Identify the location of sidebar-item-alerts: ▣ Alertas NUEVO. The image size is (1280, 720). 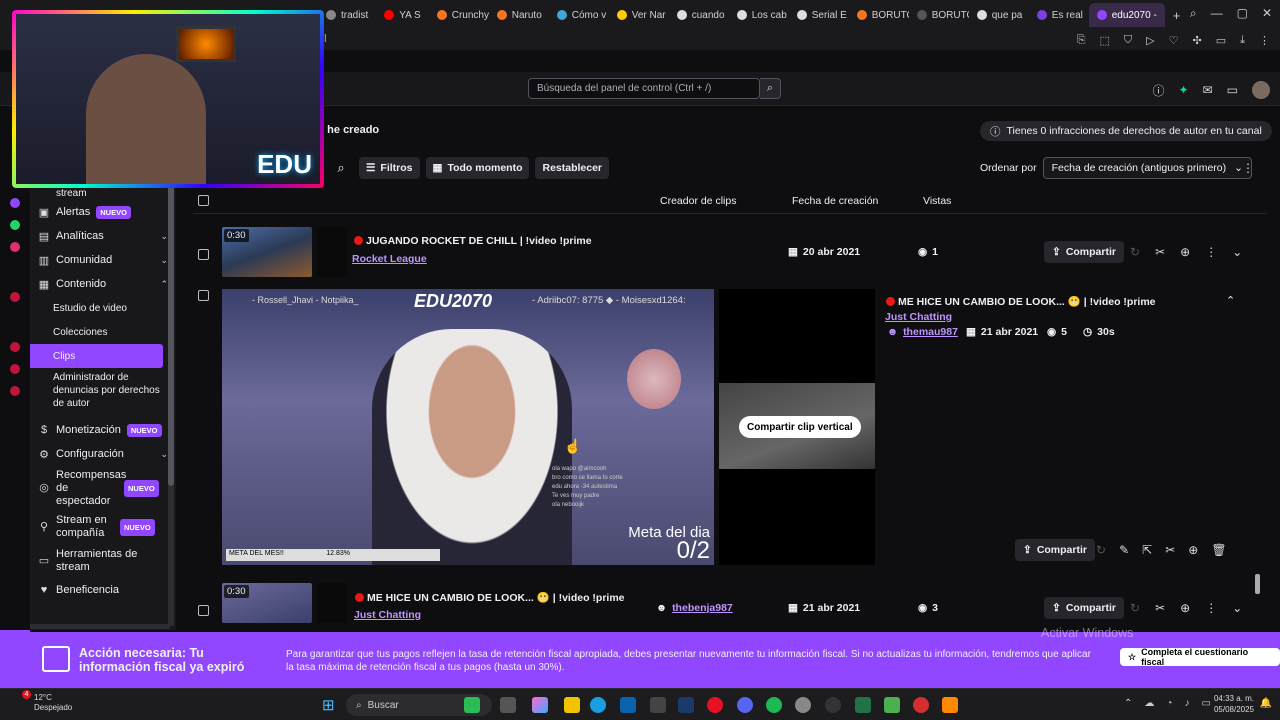
(103, 212).